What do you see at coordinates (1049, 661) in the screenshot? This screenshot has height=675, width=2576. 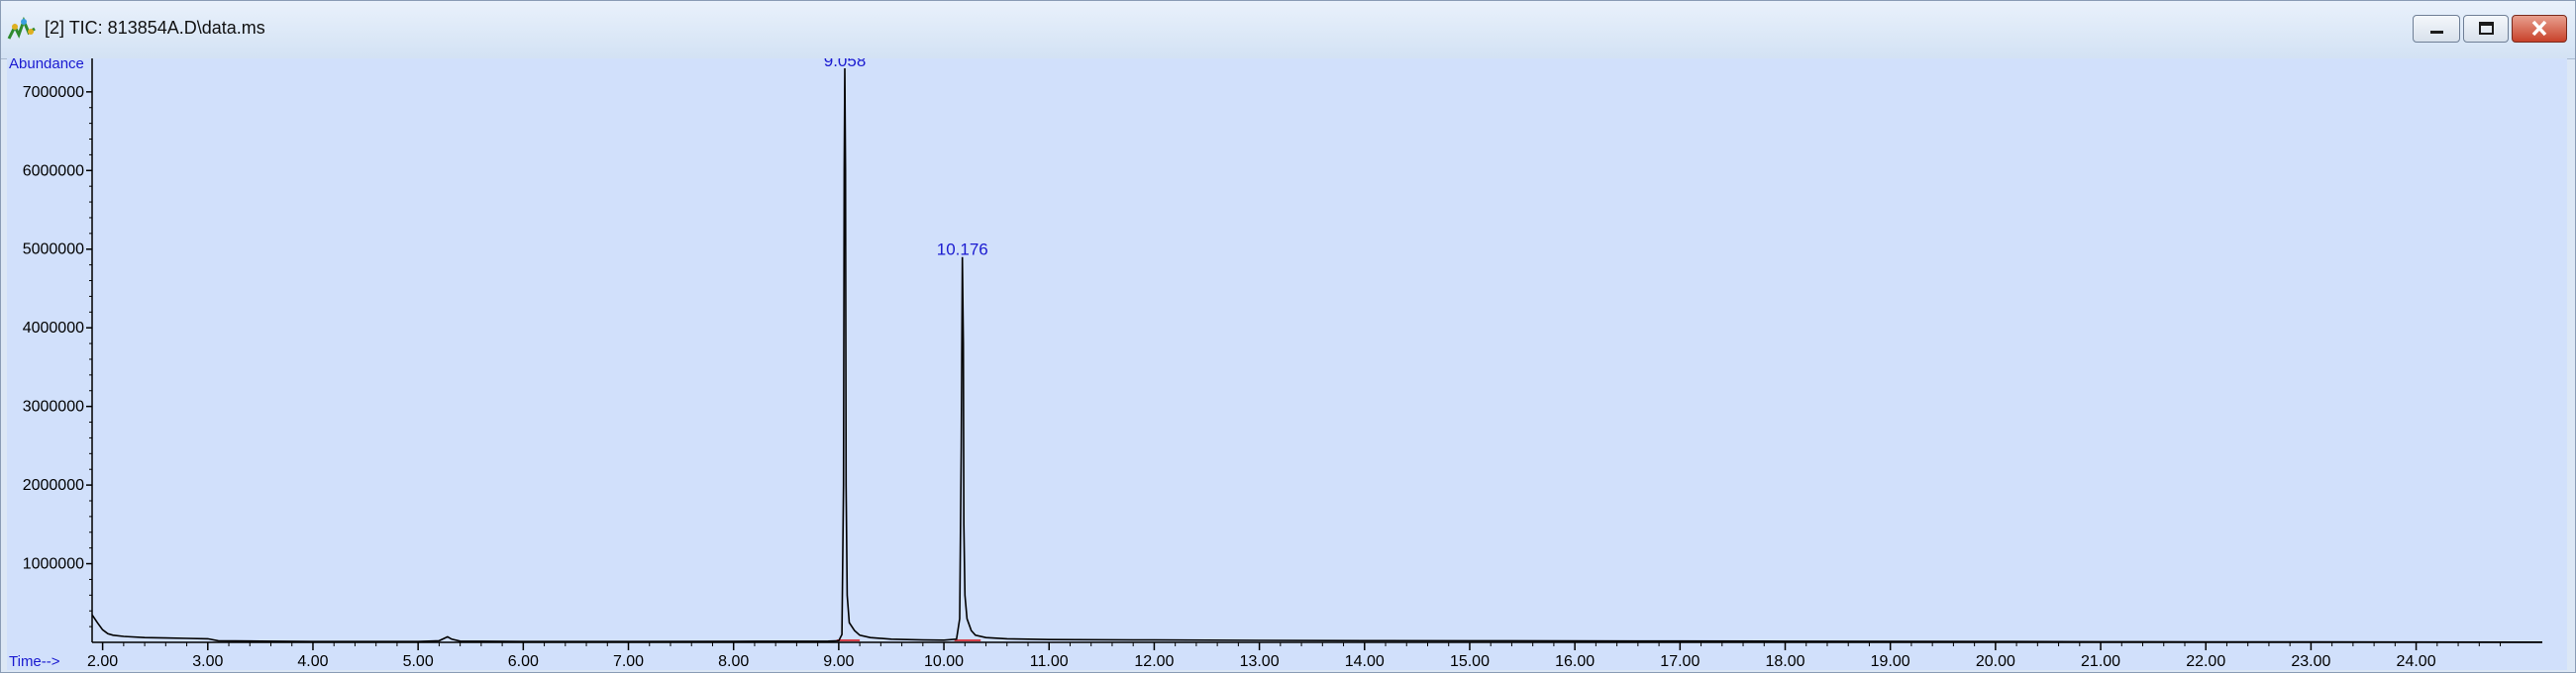 I see `x-tick-label: 11.00` at bounding box center [1049, 661].